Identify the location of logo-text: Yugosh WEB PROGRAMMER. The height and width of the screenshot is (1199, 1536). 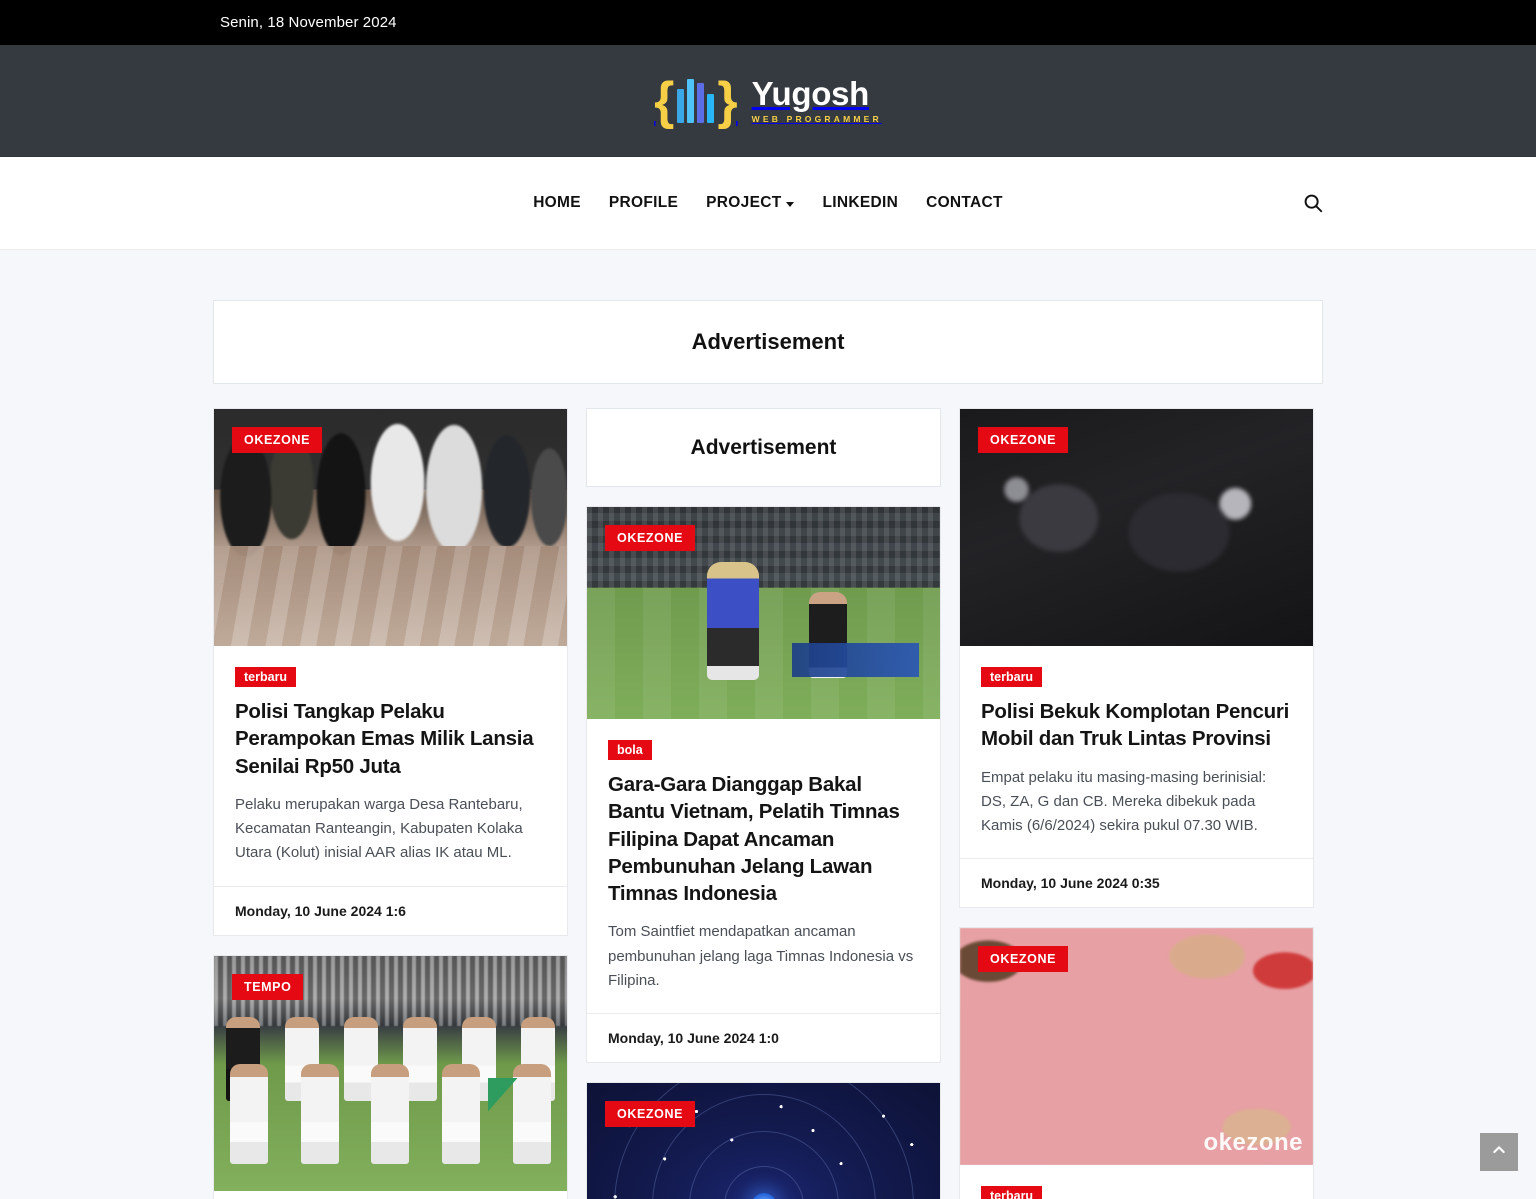
(816, 99).